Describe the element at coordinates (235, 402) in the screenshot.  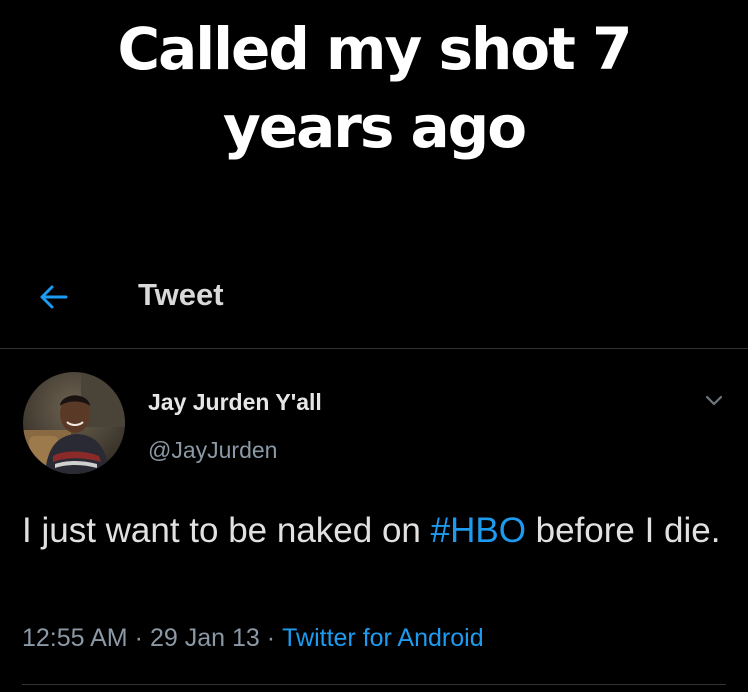
I see `author-display-name: Jay Jurden Y'all` at that location.